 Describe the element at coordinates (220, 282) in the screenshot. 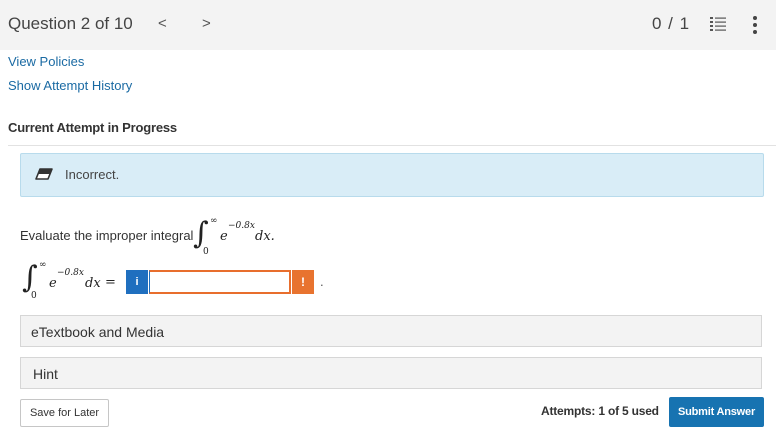

I see `answer-input` at that location.